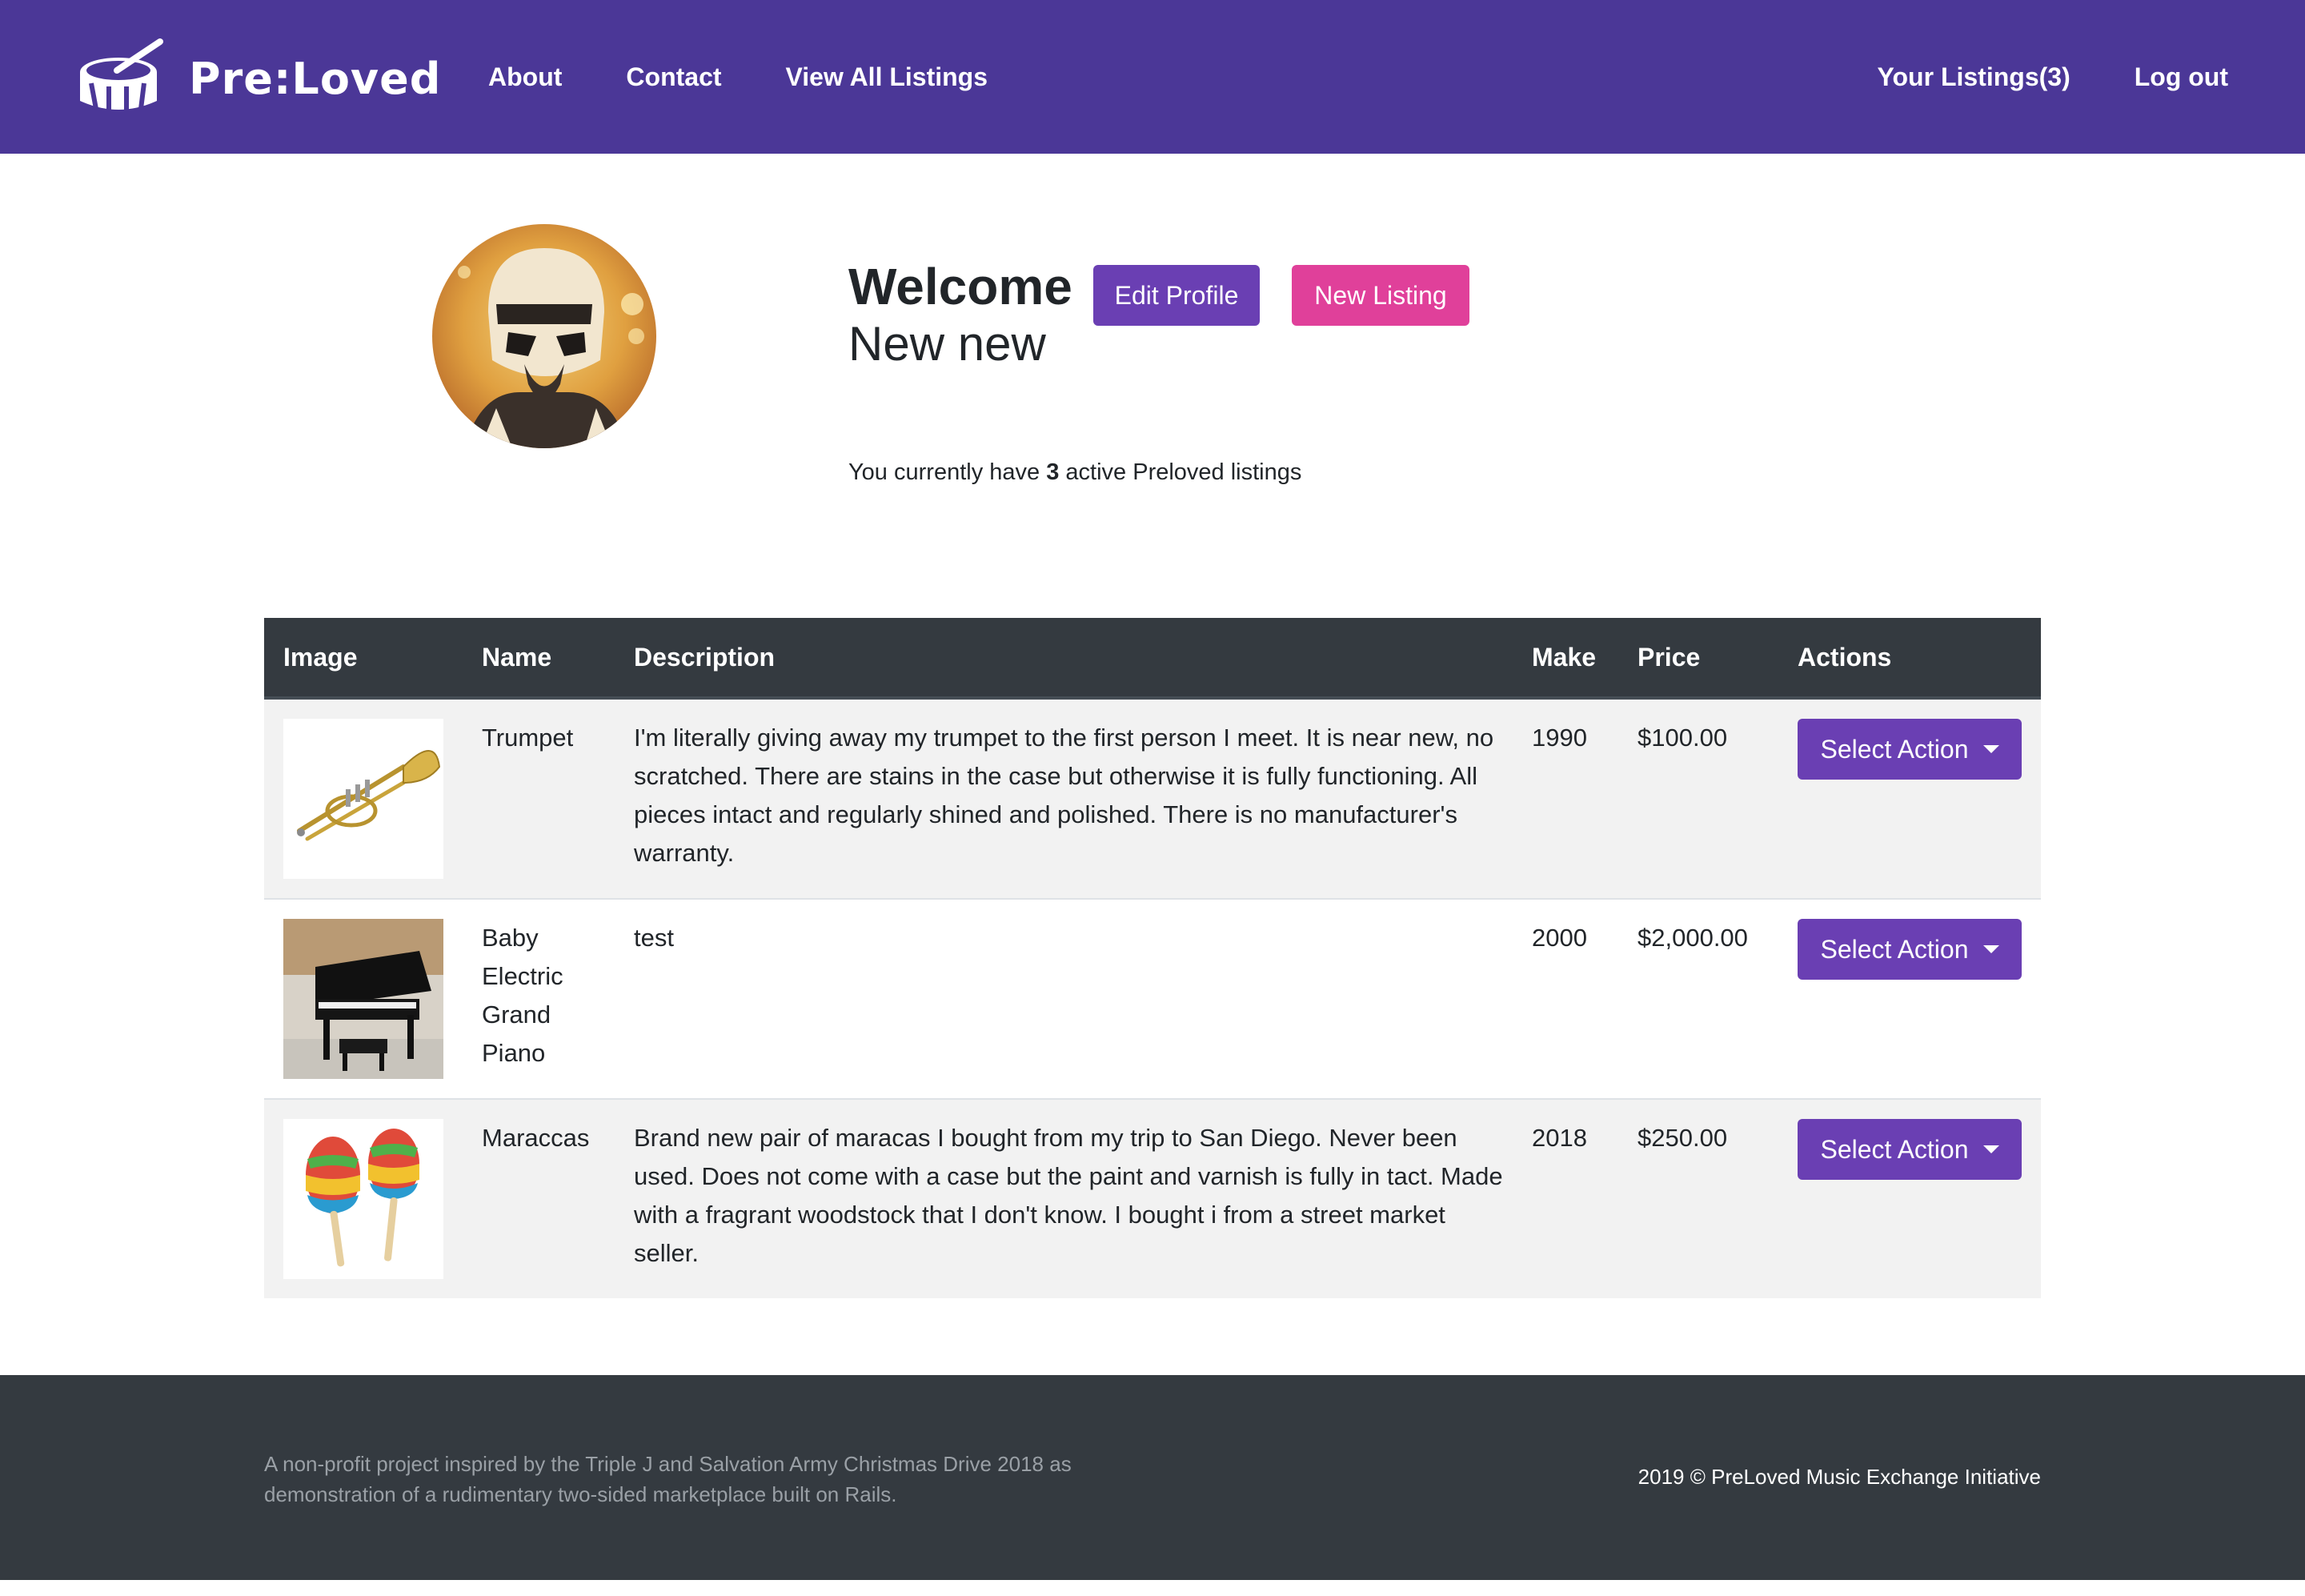 The height and width of the screenshot is (1596, 2305). What do you see at coordinates (960, 286) in the screenshot?
I see `welcome-title: Welcome` at bounding box center [960, 286].